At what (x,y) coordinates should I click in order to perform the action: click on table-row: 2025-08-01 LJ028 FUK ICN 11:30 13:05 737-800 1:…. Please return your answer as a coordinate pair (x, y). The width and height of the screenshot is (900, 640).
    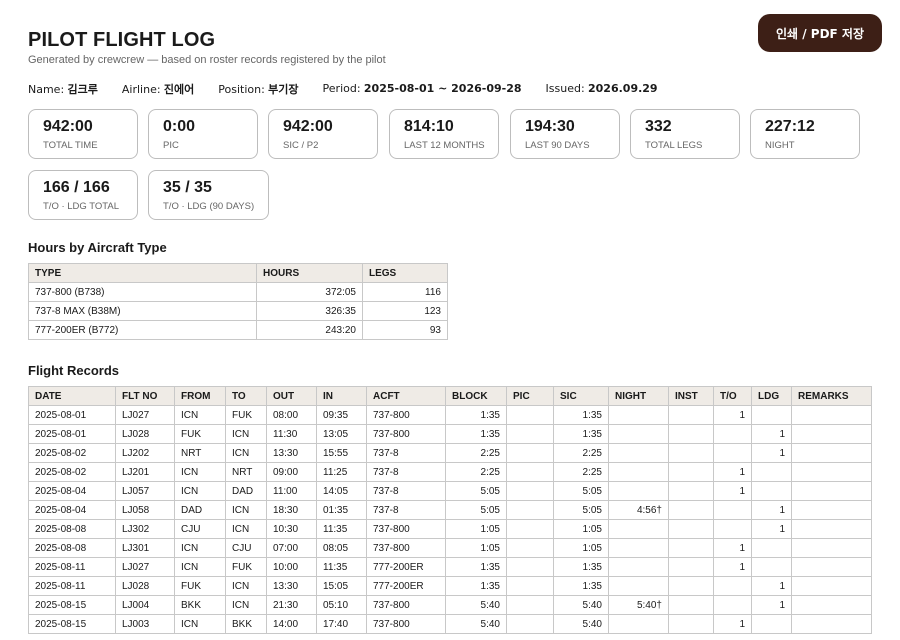
    Looking at the image, I should click on (450, 434).